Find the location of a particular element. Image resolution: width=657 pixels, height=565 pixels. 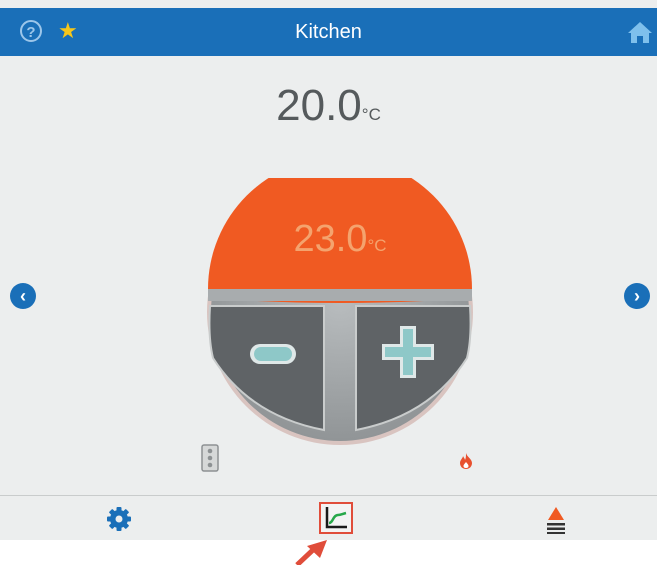

minus-button is located at coordinates (267, 368).